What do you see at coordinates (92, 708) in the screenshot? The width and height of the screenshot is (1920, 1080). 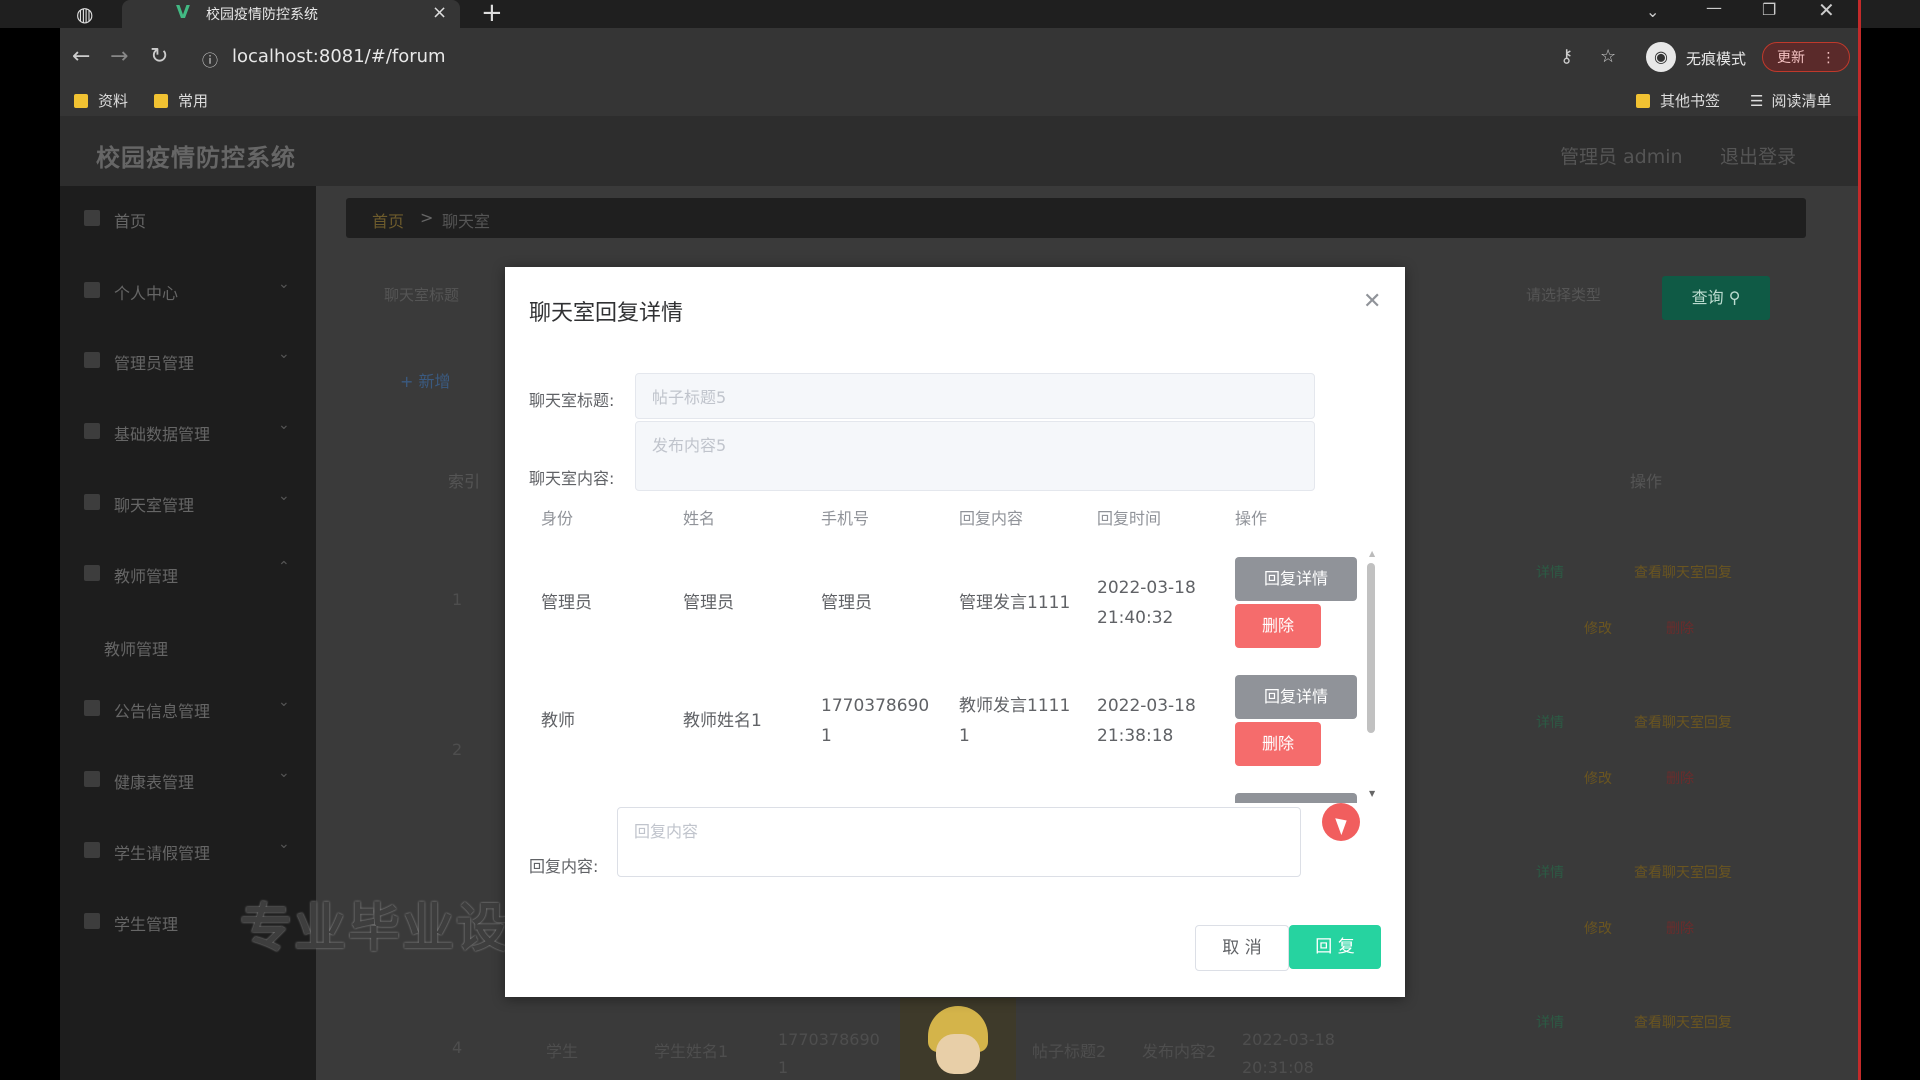 I see `notice-icon` at bounding box center [92, 708].